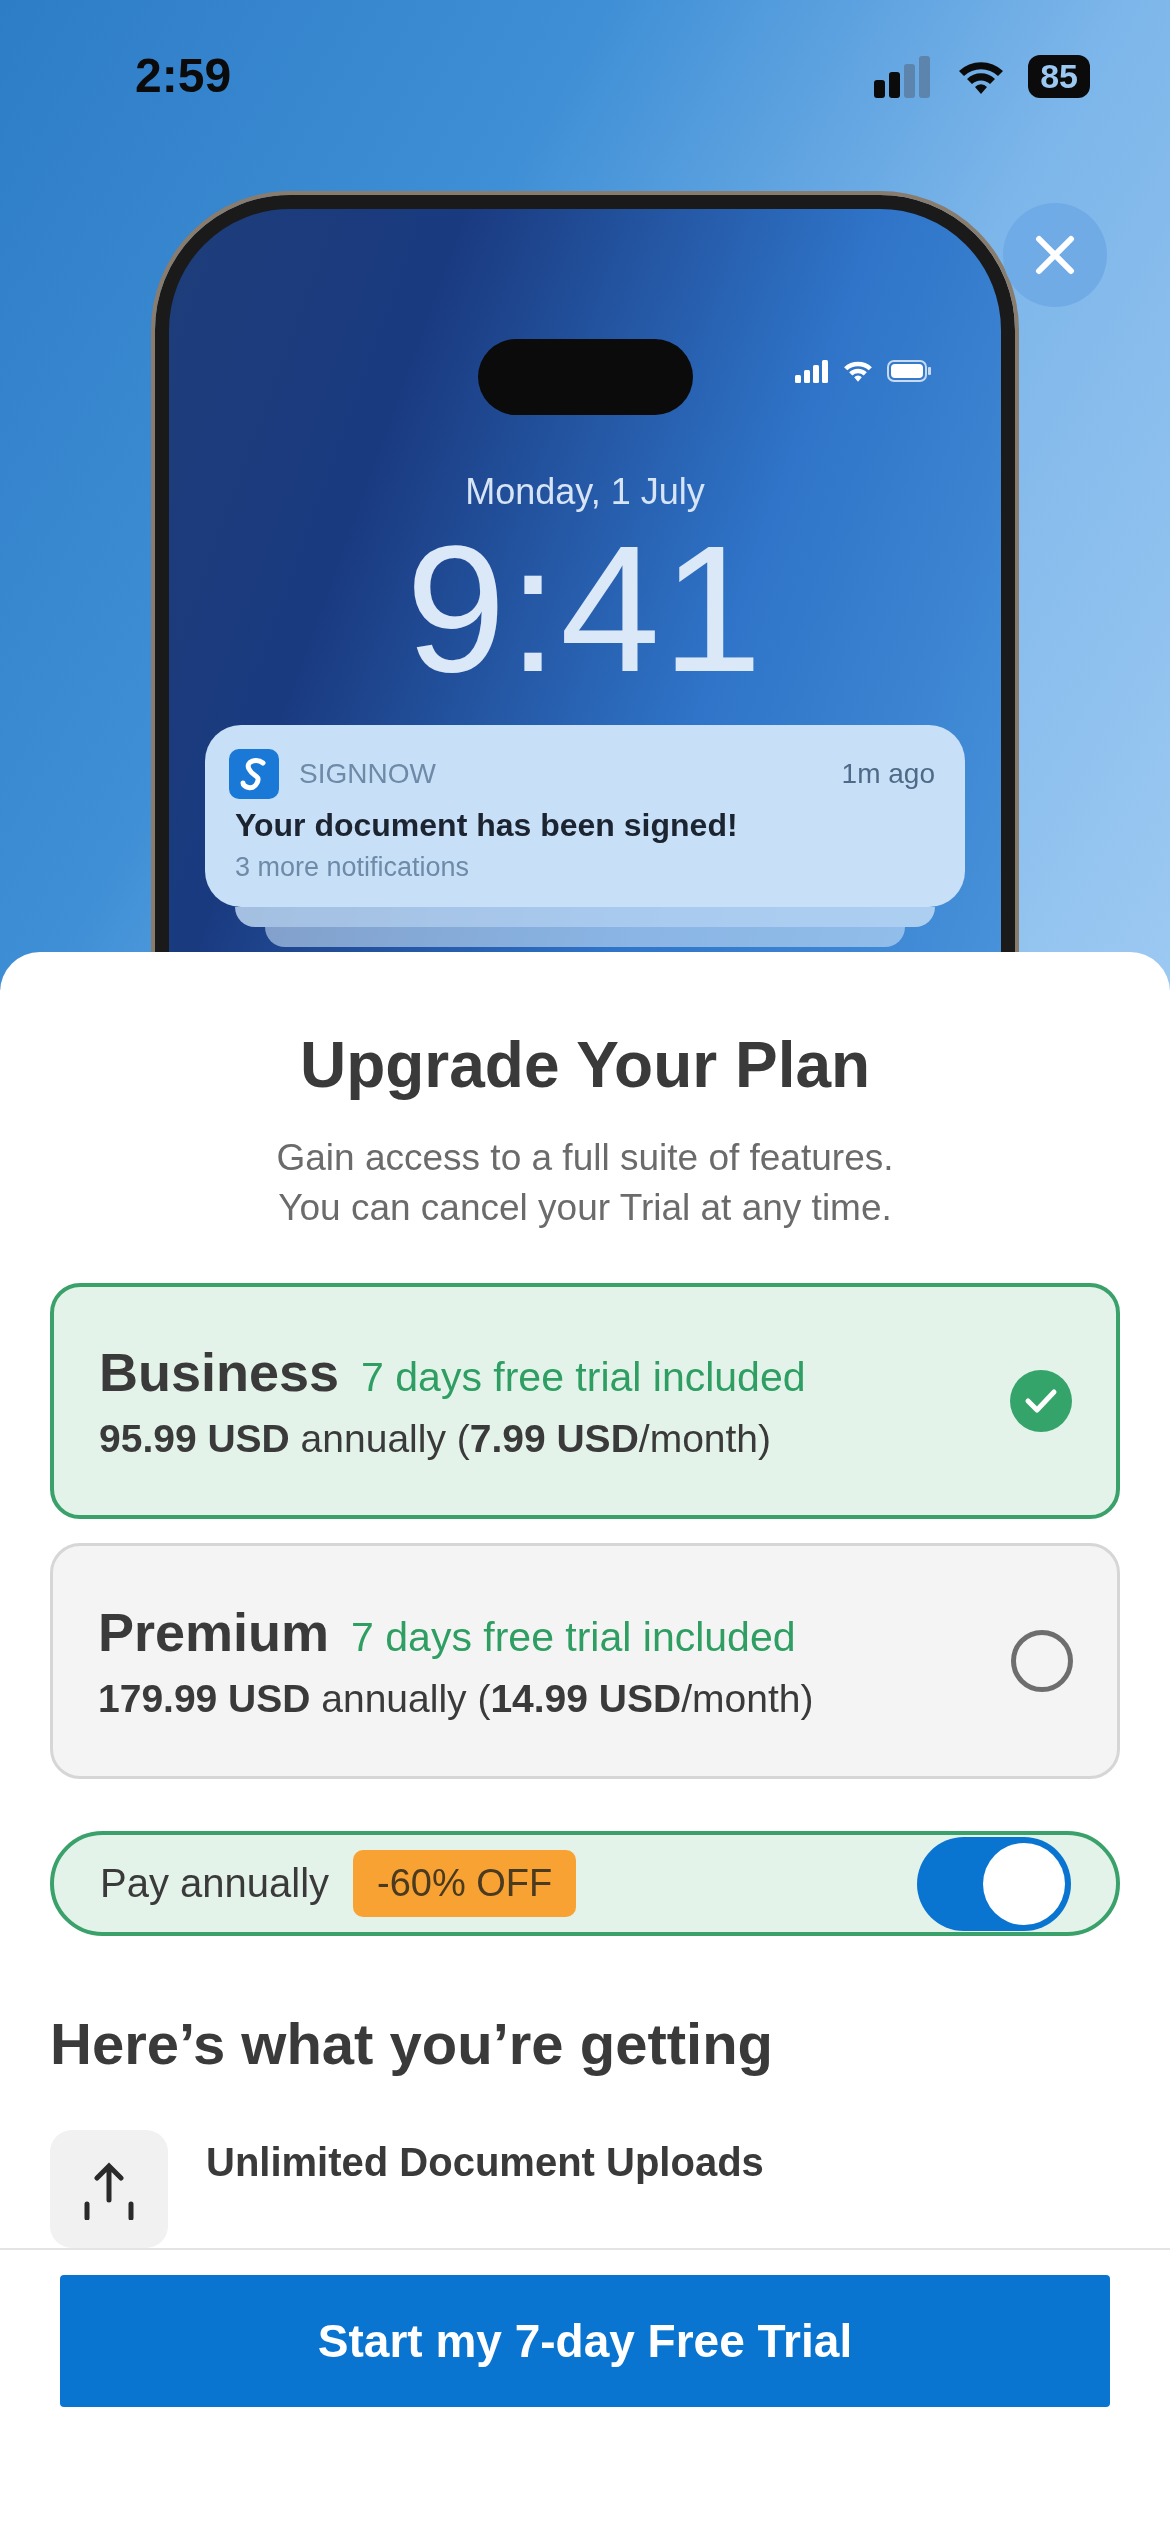  What do you see at coordinates (1042, 1661) in the screenshot?
I see `radio-icon` at bounding box center [1042, 1661].